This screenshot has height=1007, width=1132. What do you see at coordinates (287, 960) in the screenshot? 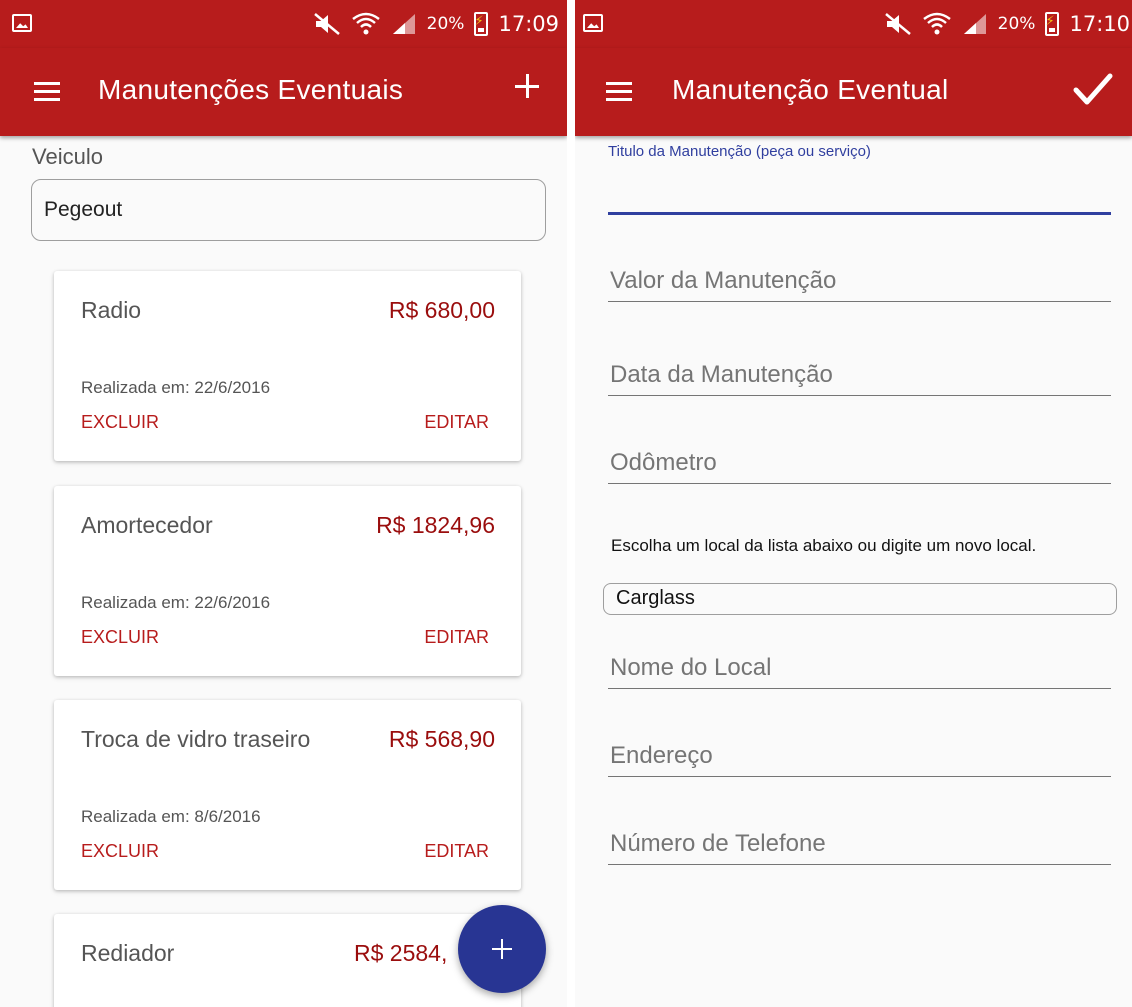
I see `maintenance-card: Rediador R$ 2584,` at bounding box center [287, 960].